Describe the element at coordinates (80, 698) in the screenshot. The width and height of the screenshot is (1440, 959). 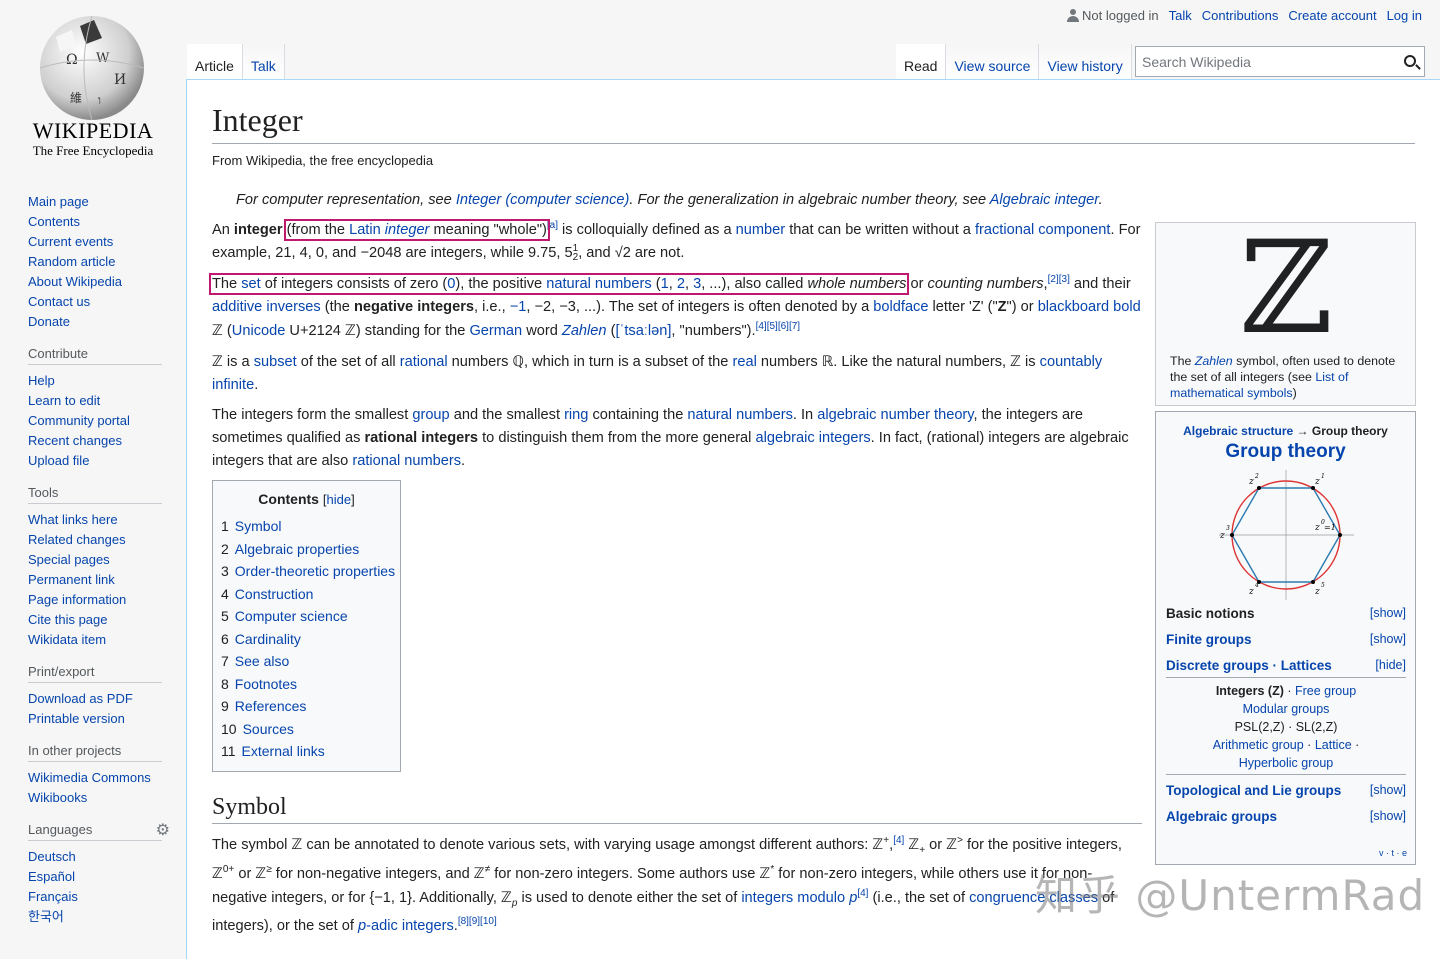
I see `sidebar-item-download-pdf: Download as PDF` at that location.